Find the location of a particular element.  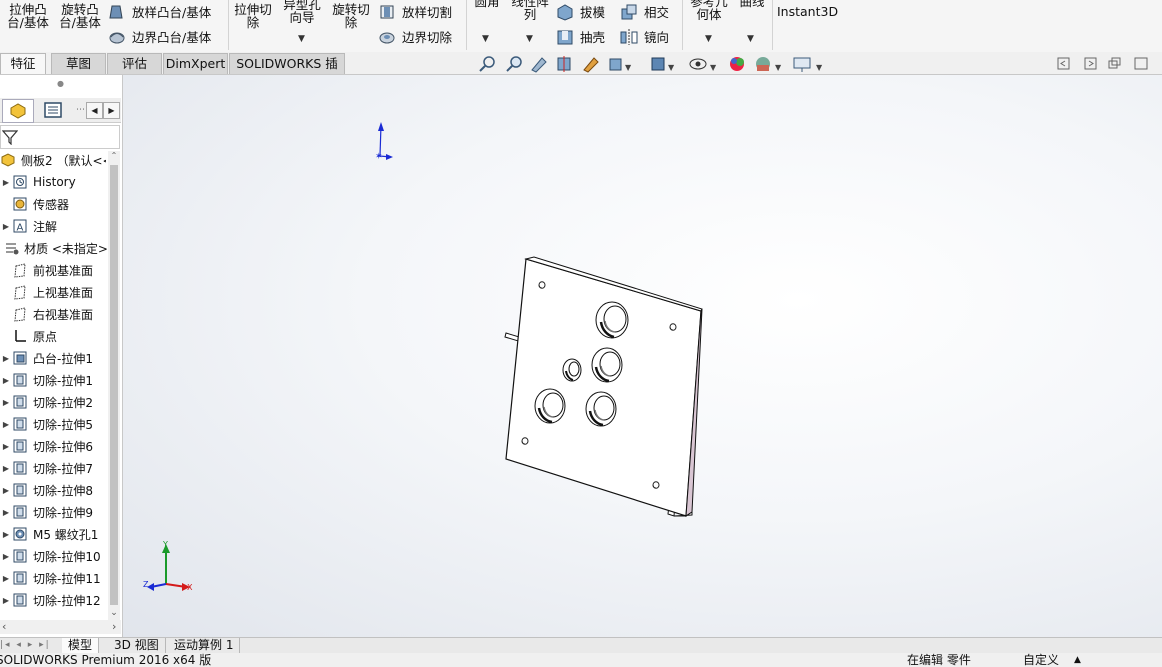

tree-item: ▶ A 注解 is located at coordinates (54, 226).